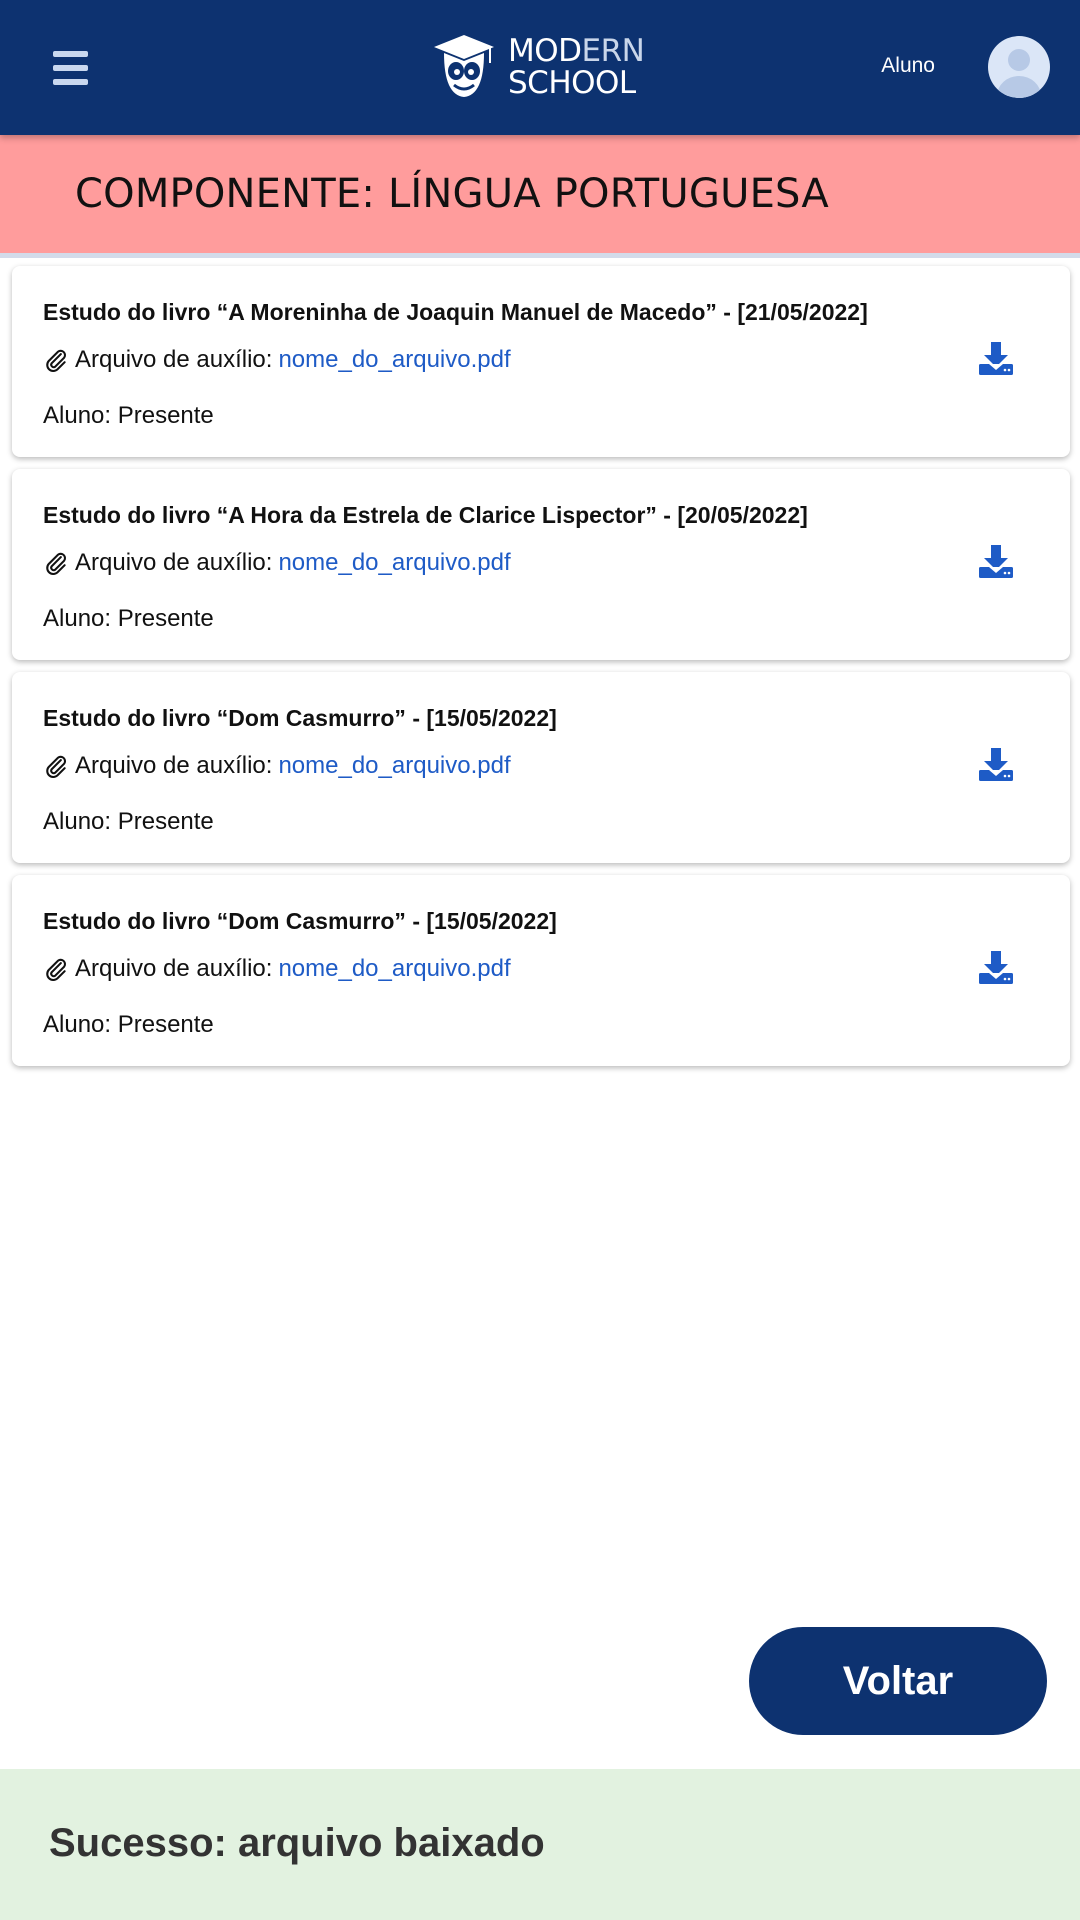 This screenshot has height=1920, width=1080. I want to click on user-role-label: Aluno, so click(908, 65).